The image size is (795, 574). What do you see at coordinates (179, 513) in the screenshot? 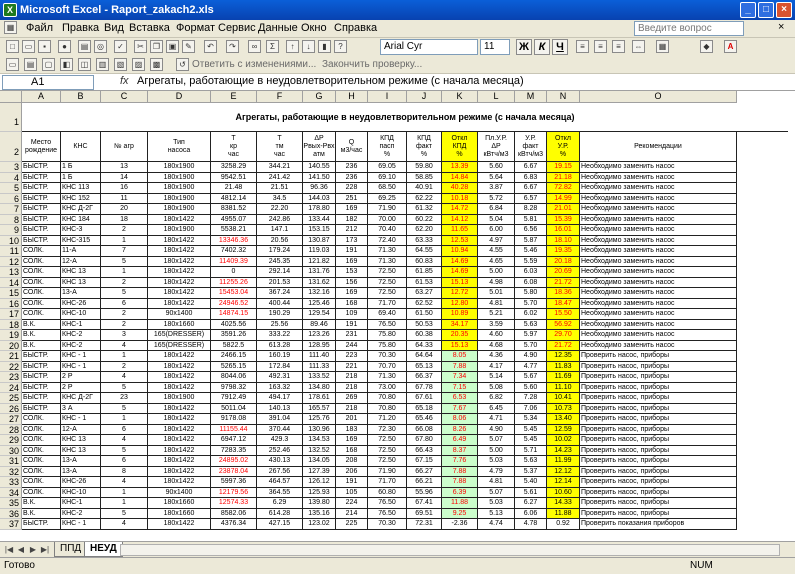
I see `table-cell: 180х1660` at bounding box center [179, 513].